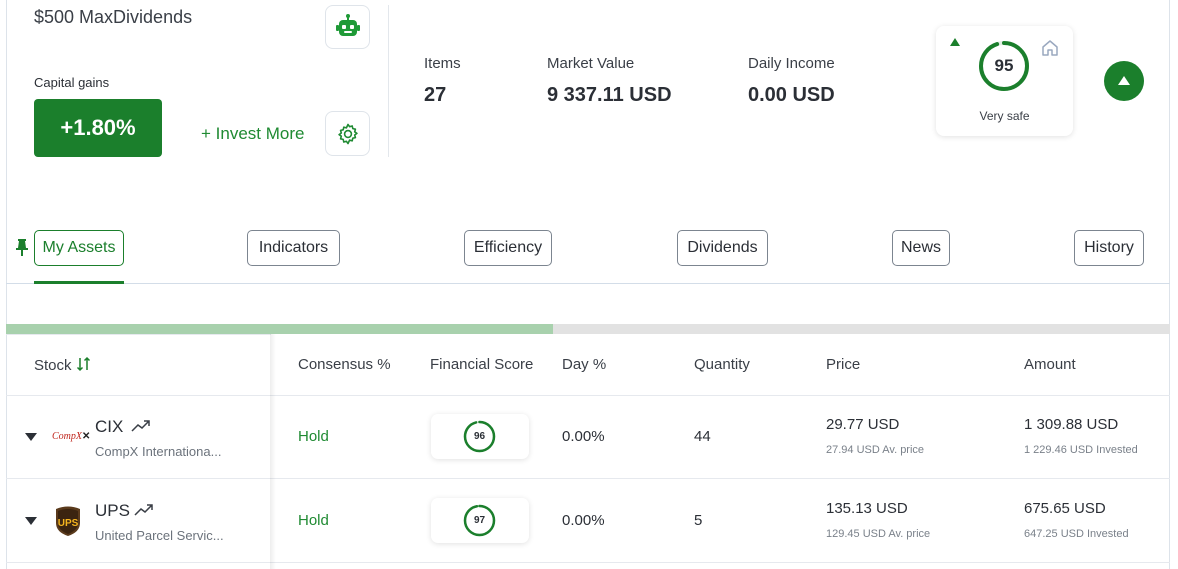 This screenshot has width=1178, height=569. Describe the element at coordinates (921, 248) in the screenshot. I see `tab-news: News` at that location.